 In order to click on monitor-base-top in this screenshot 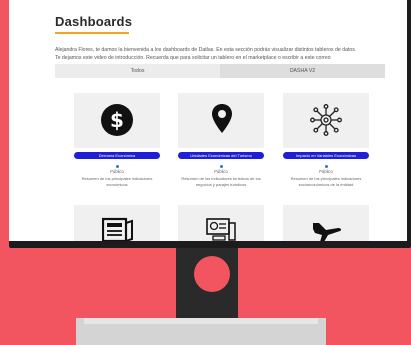, I will do `click(201, 321)`.